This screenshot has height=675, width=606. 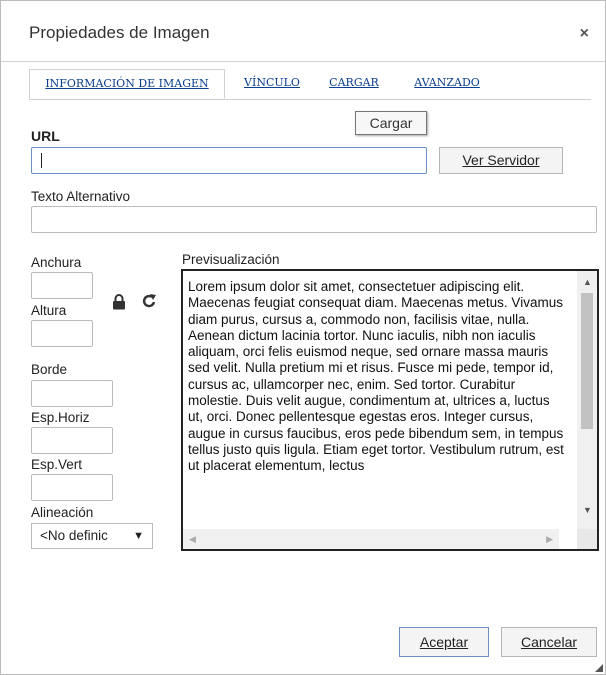 I want to click on border-input, so click(x=72, y=393).